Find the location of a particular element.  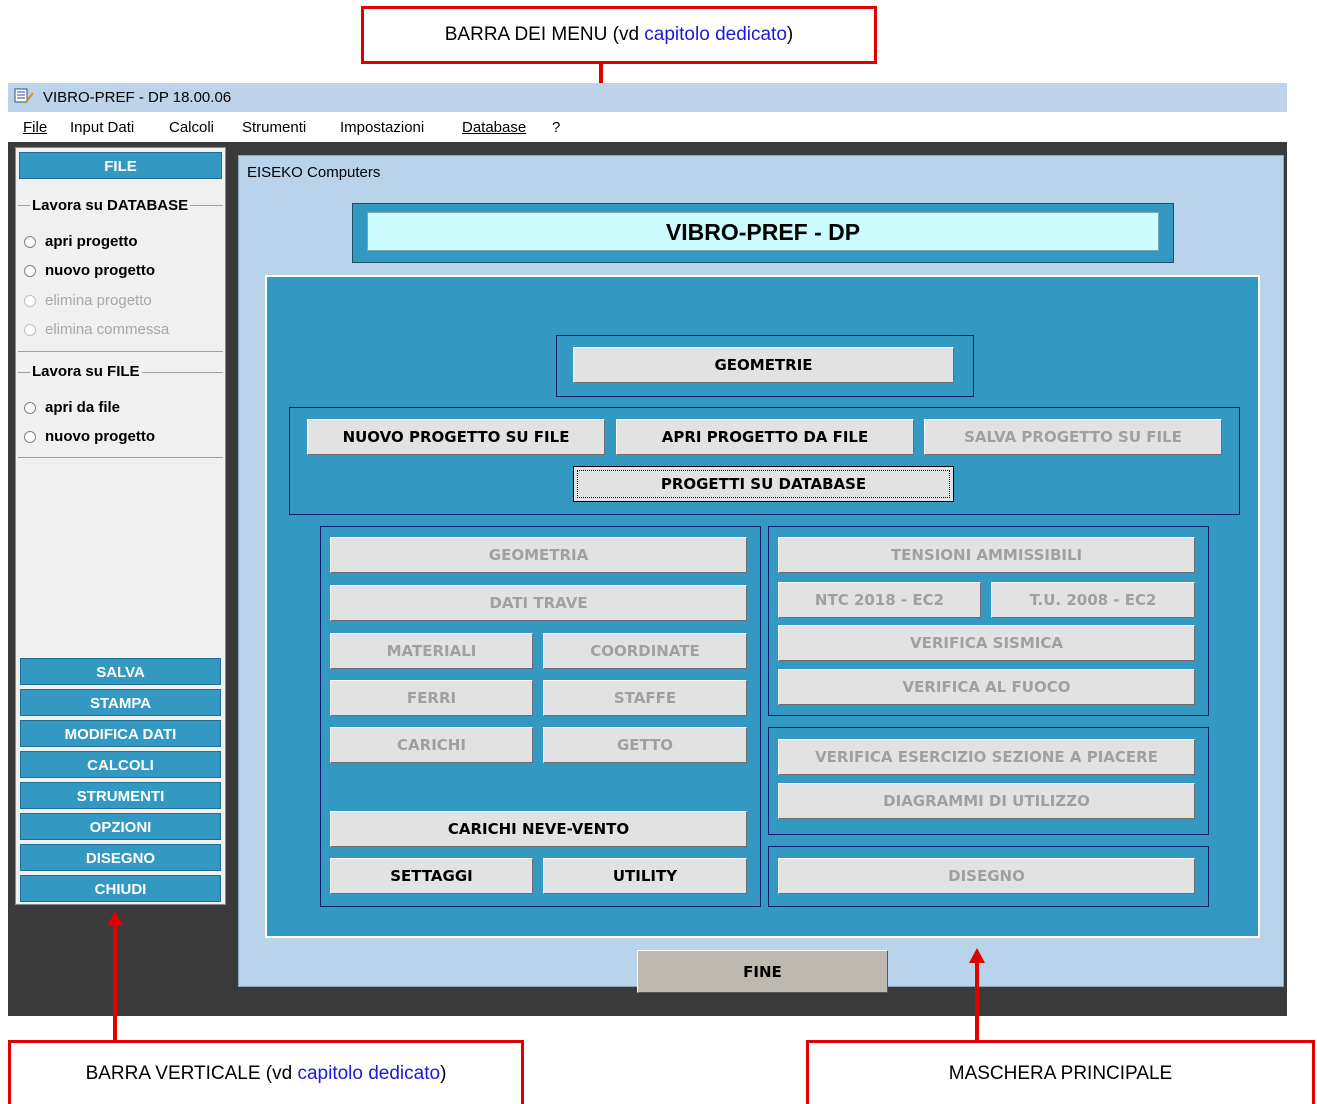

radio-label: apri da file is located at coordinates (83, 407).